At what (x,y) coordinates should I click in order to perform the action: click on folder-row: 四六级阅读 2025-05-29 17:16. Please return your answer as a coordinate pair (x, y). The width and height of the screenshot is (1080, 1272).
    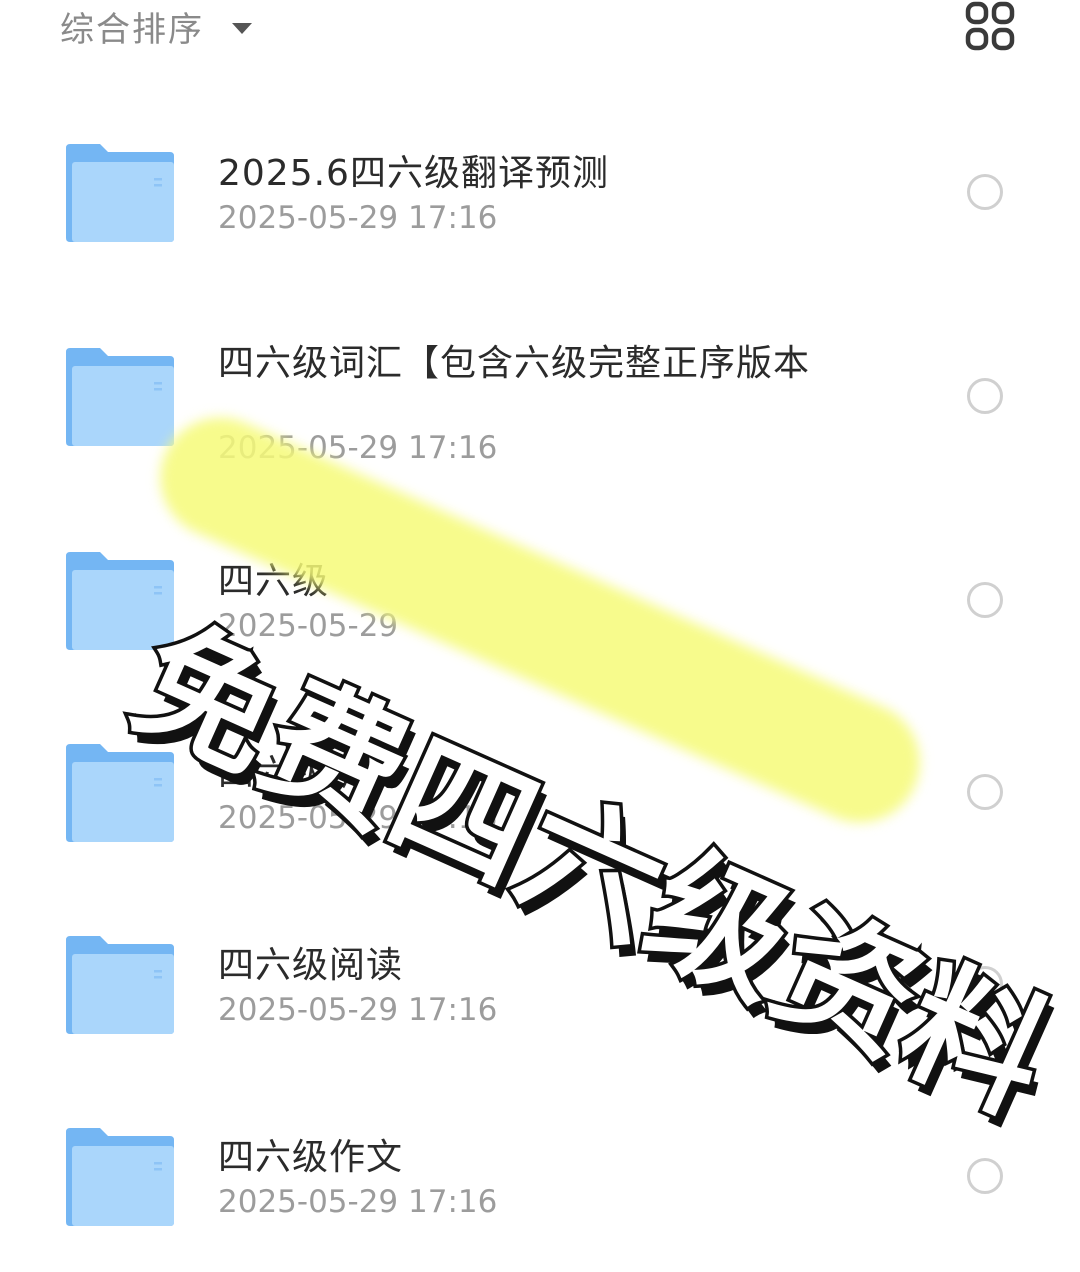
    Looking at the image, I should click on (540, 994).